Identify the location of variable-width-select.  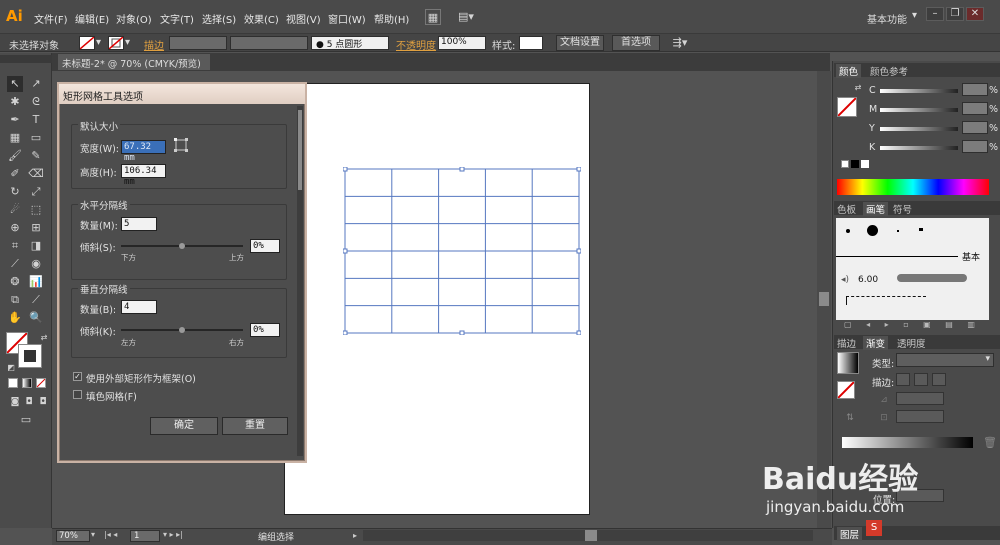
(269, 43).